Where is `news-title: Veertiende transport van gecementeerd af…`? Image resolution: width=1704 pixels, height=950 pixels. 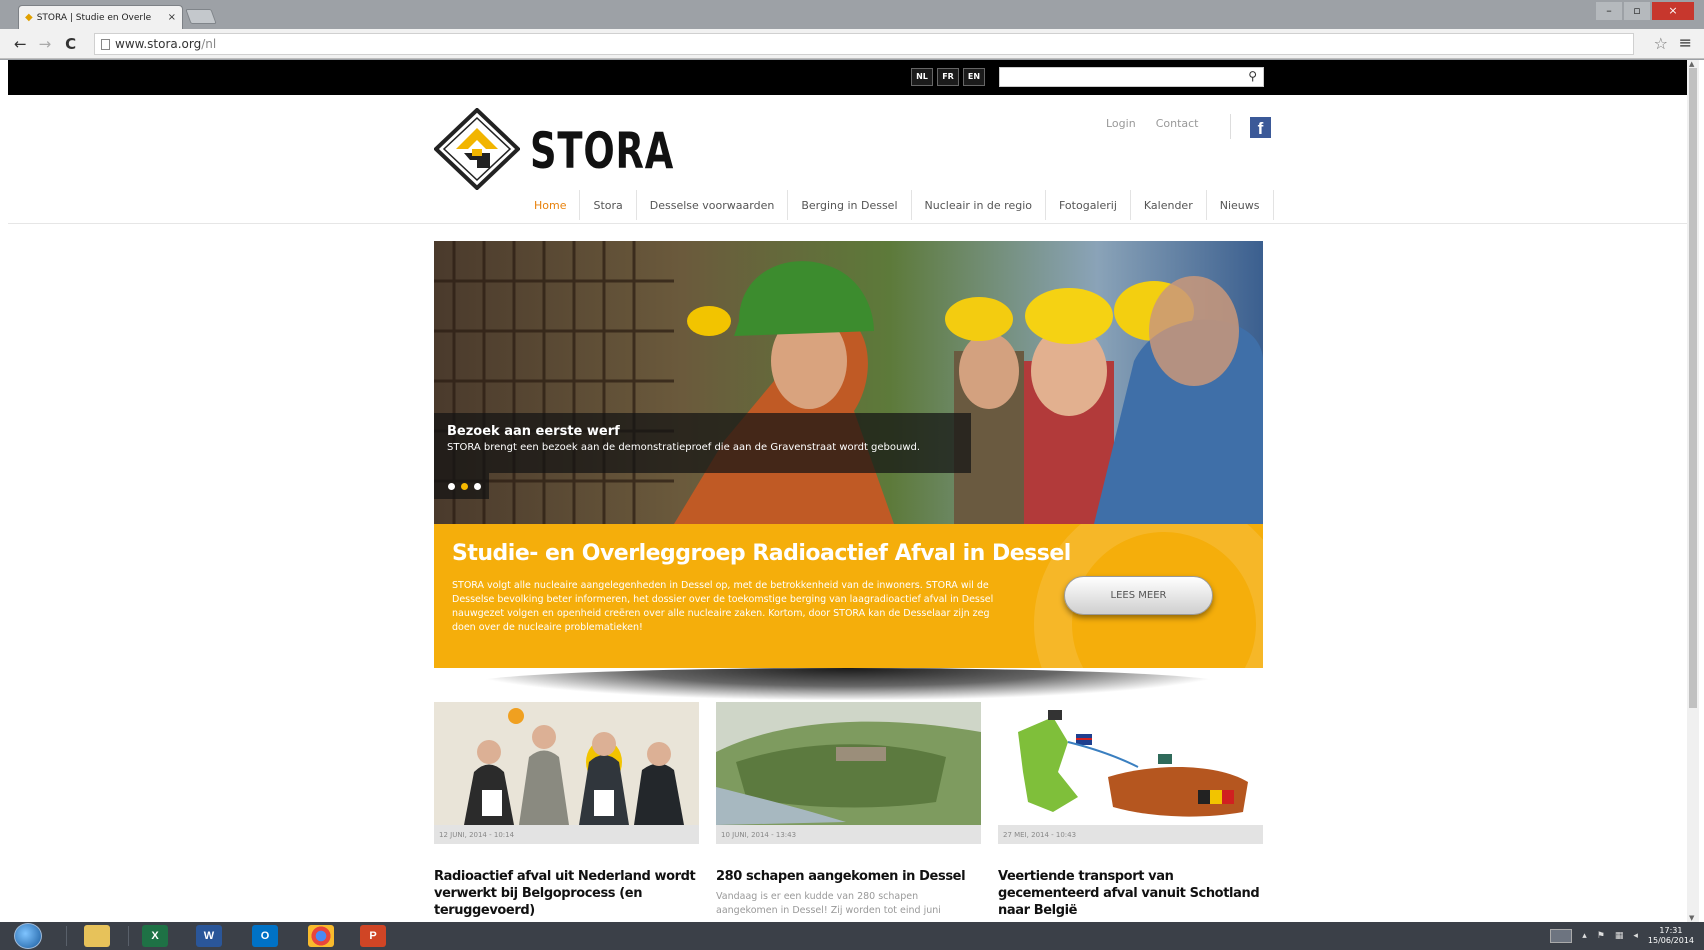
news-title: Veertiende transport van gecementeerd af… is located at coordinates (1130, 893).